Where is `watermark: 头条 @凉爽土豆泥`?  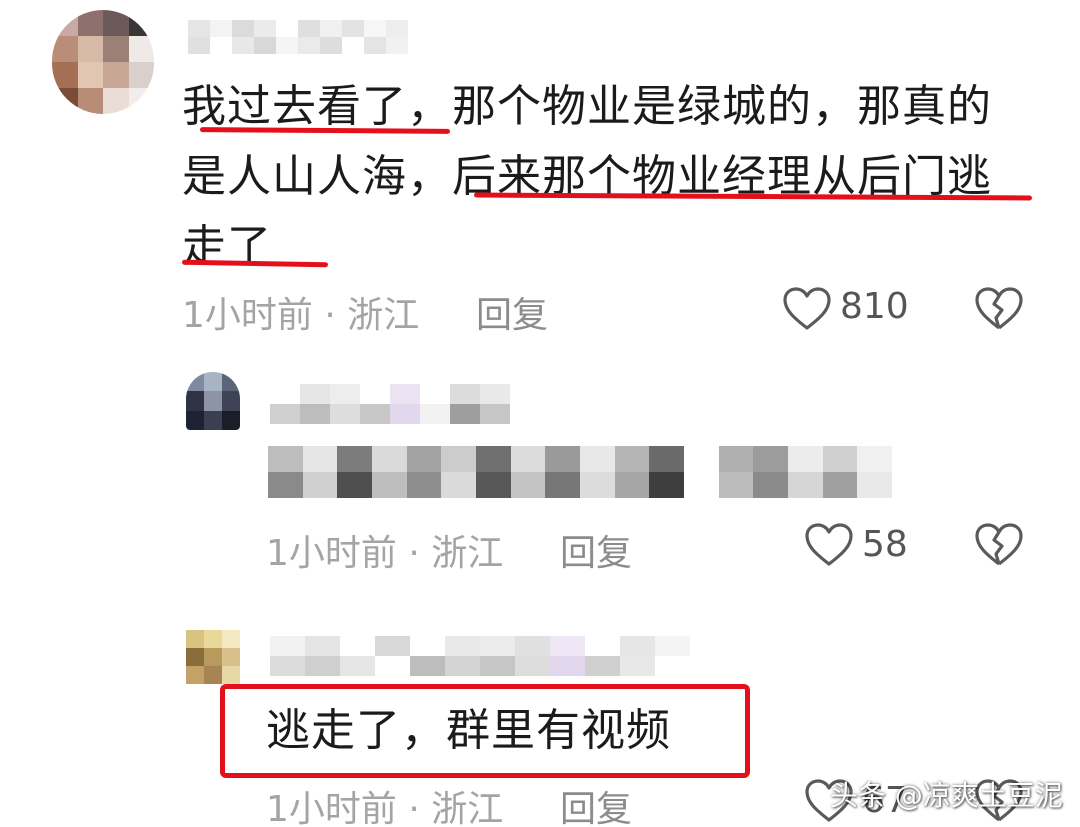 watermark: 头条 @凉爽土豆泥 is located at coordinates (946, 795).